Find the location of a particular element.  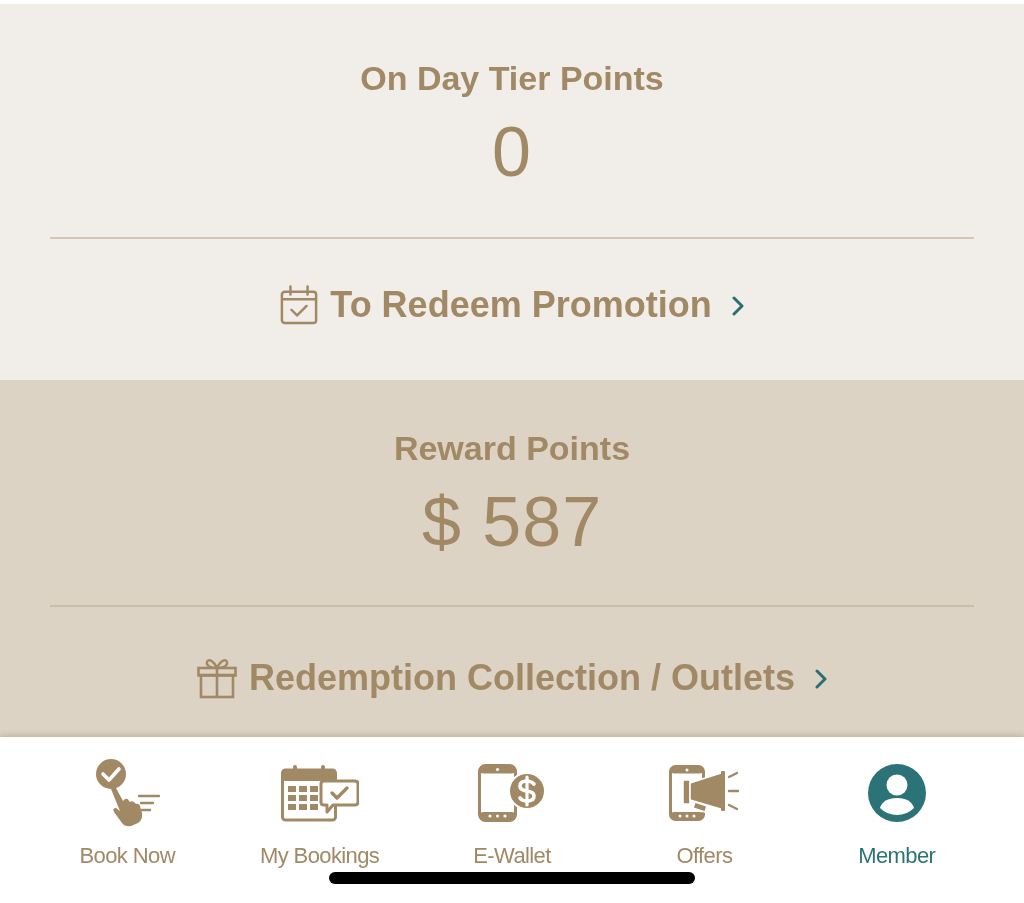

tab-bar-item: E-Wallet is located at coordinates (512, 814).